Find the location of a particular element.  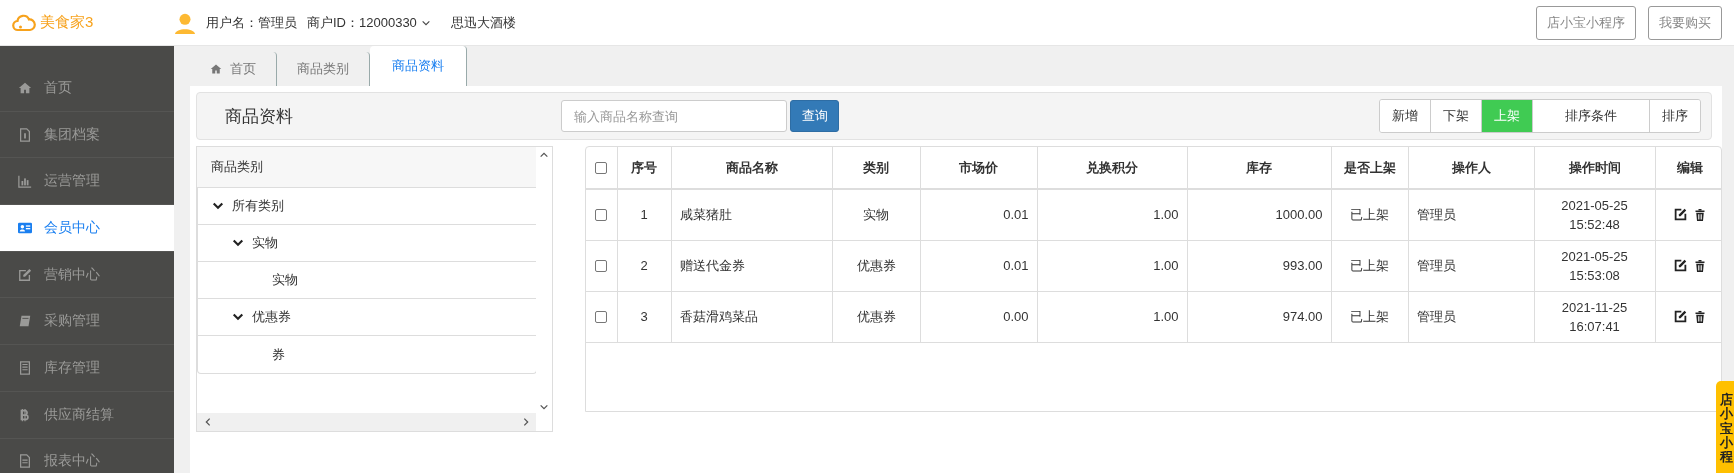

mini-program-button: 店小宝小程序 is located at coordinates (1586, 22).